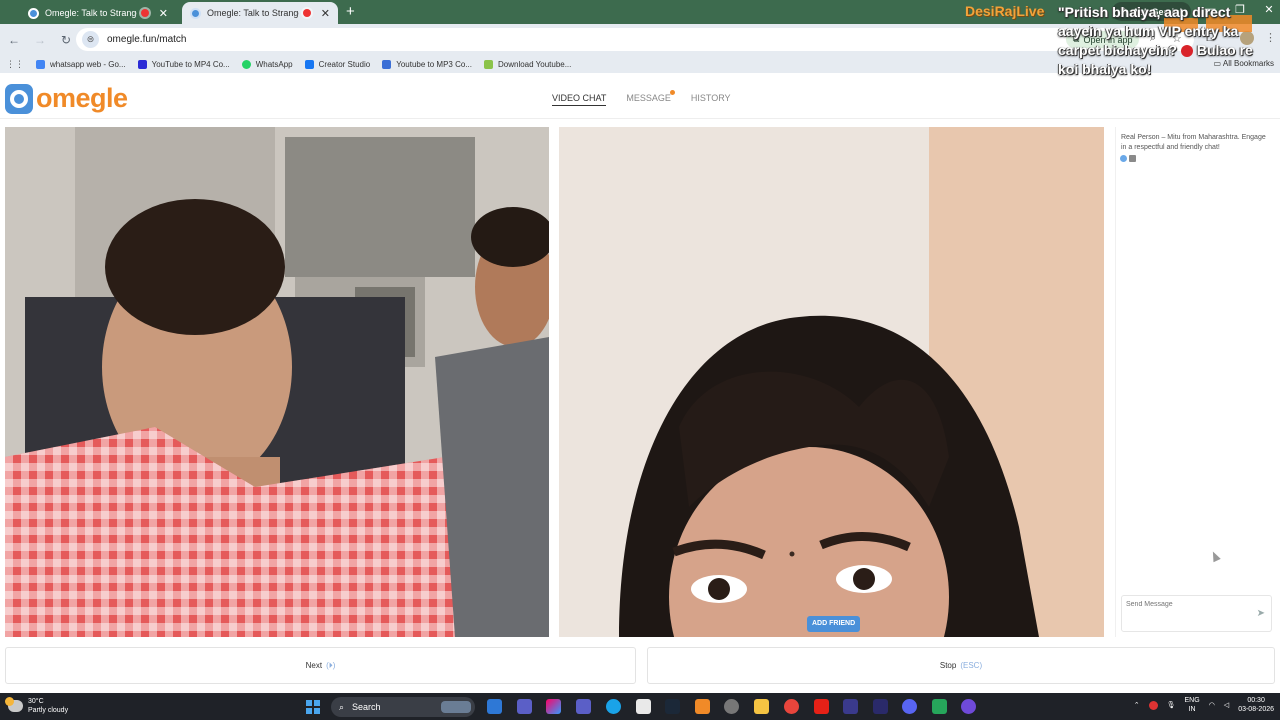 Image resolution: width=1280 pixels, height=720 pixels. Describe the element at coordinates (309, 64) in the screenshot. I see `meta-icon` at that location.